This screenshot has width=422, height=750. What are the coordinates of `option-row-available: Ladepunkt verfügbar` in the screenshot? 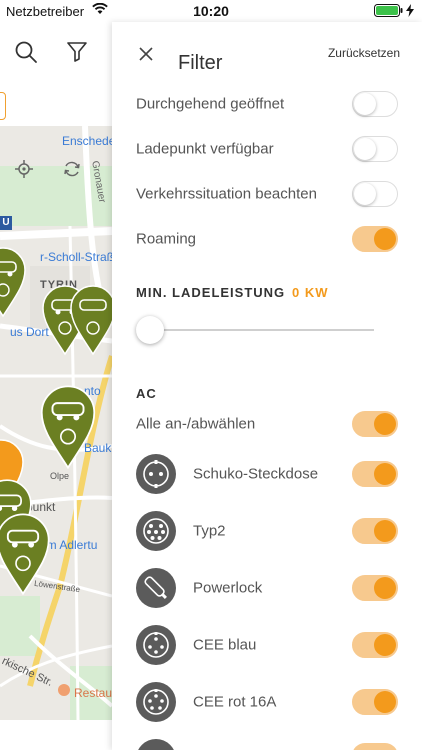 It's located at (267, 149).